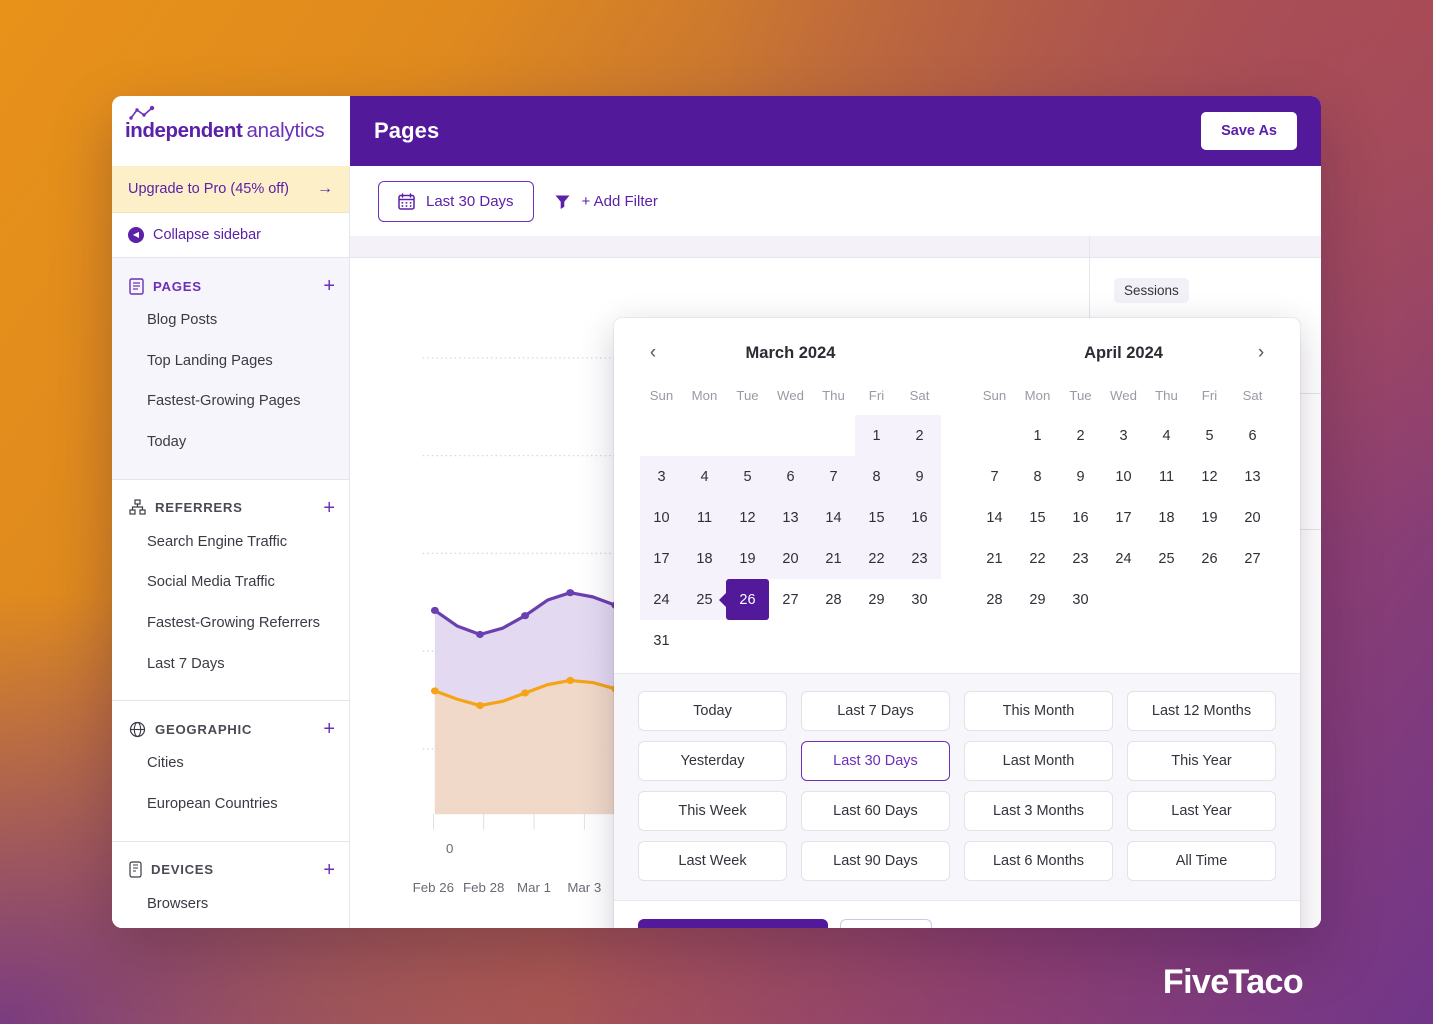 The height and width of the screenshot is (1024, 1433). What do you see at coordinates (230, 926) in the screenshot?
I see `sidebar-item-os: OS` at bounding box center [230, 926].